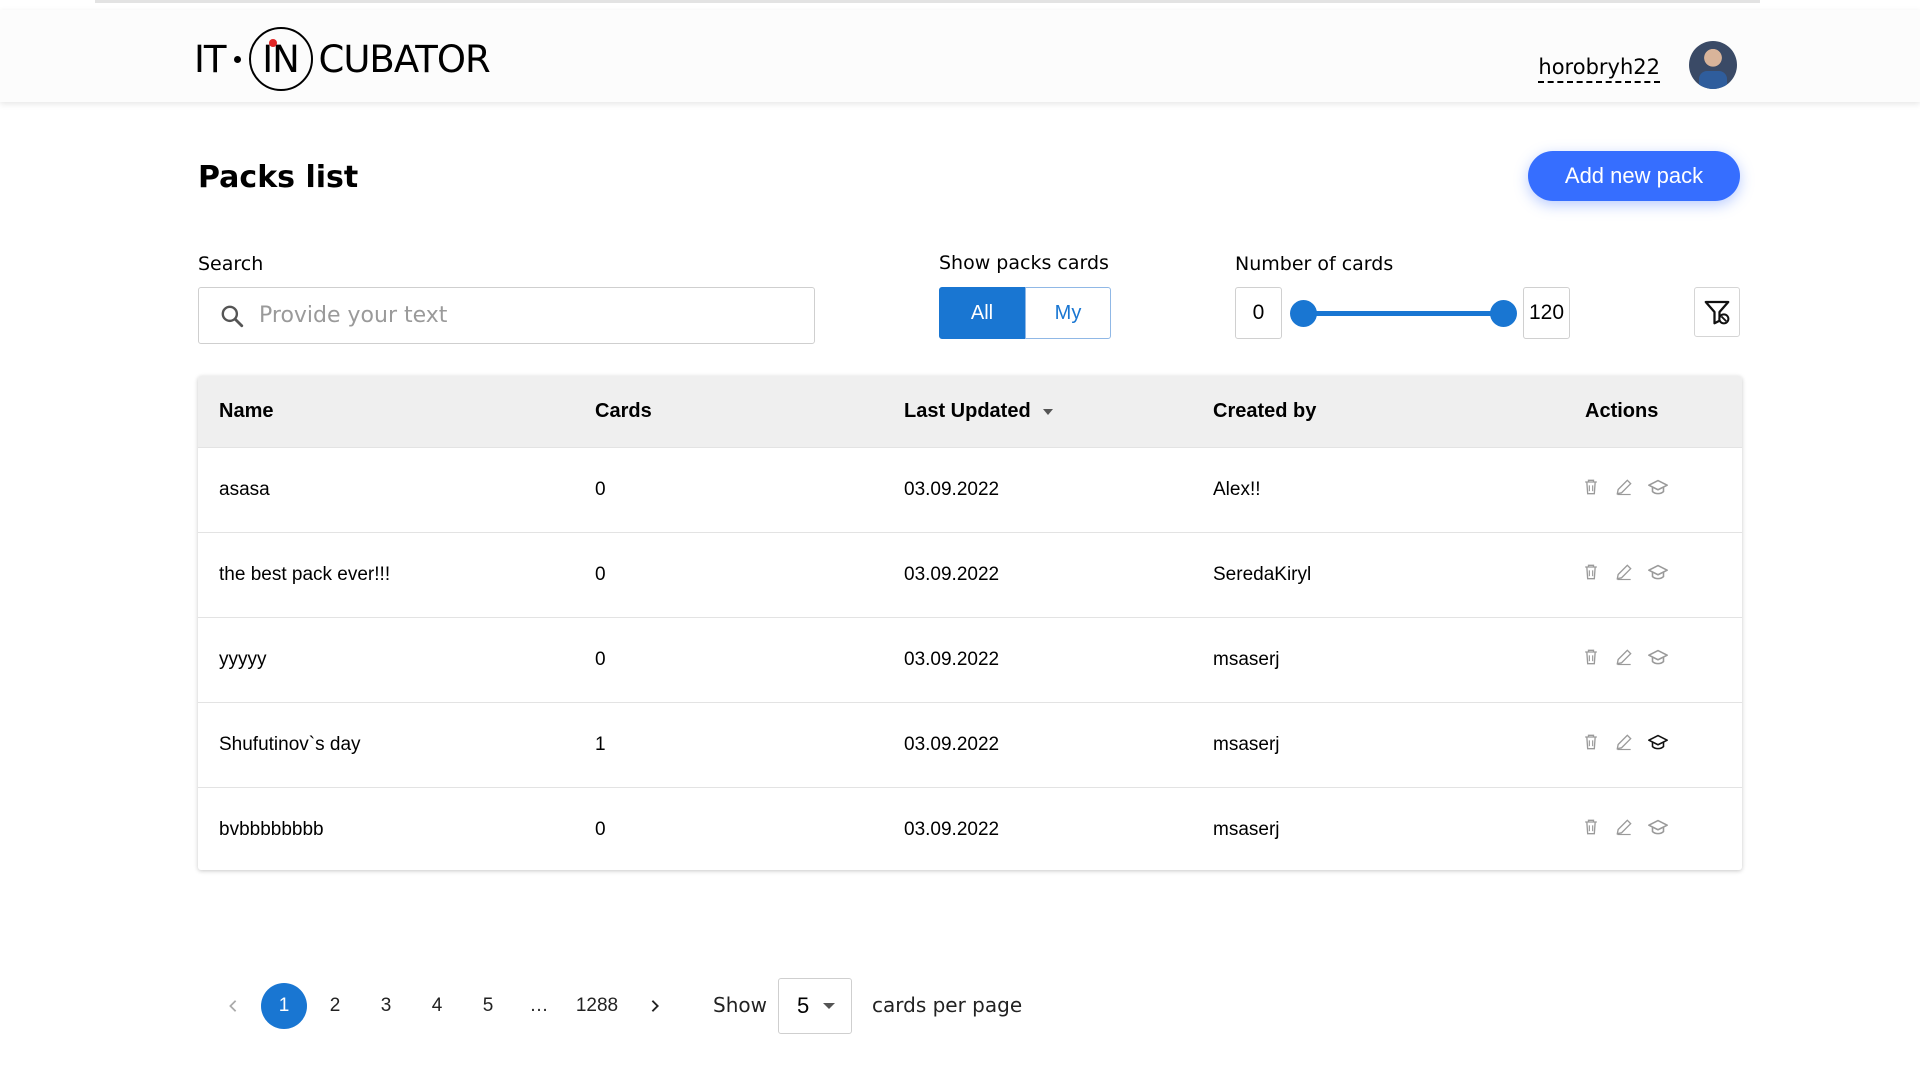 Image resolution: width=1920 pixels, height=1080 pixels. I want to click on logo: IT IN CUBATOR, so click(342, 59).